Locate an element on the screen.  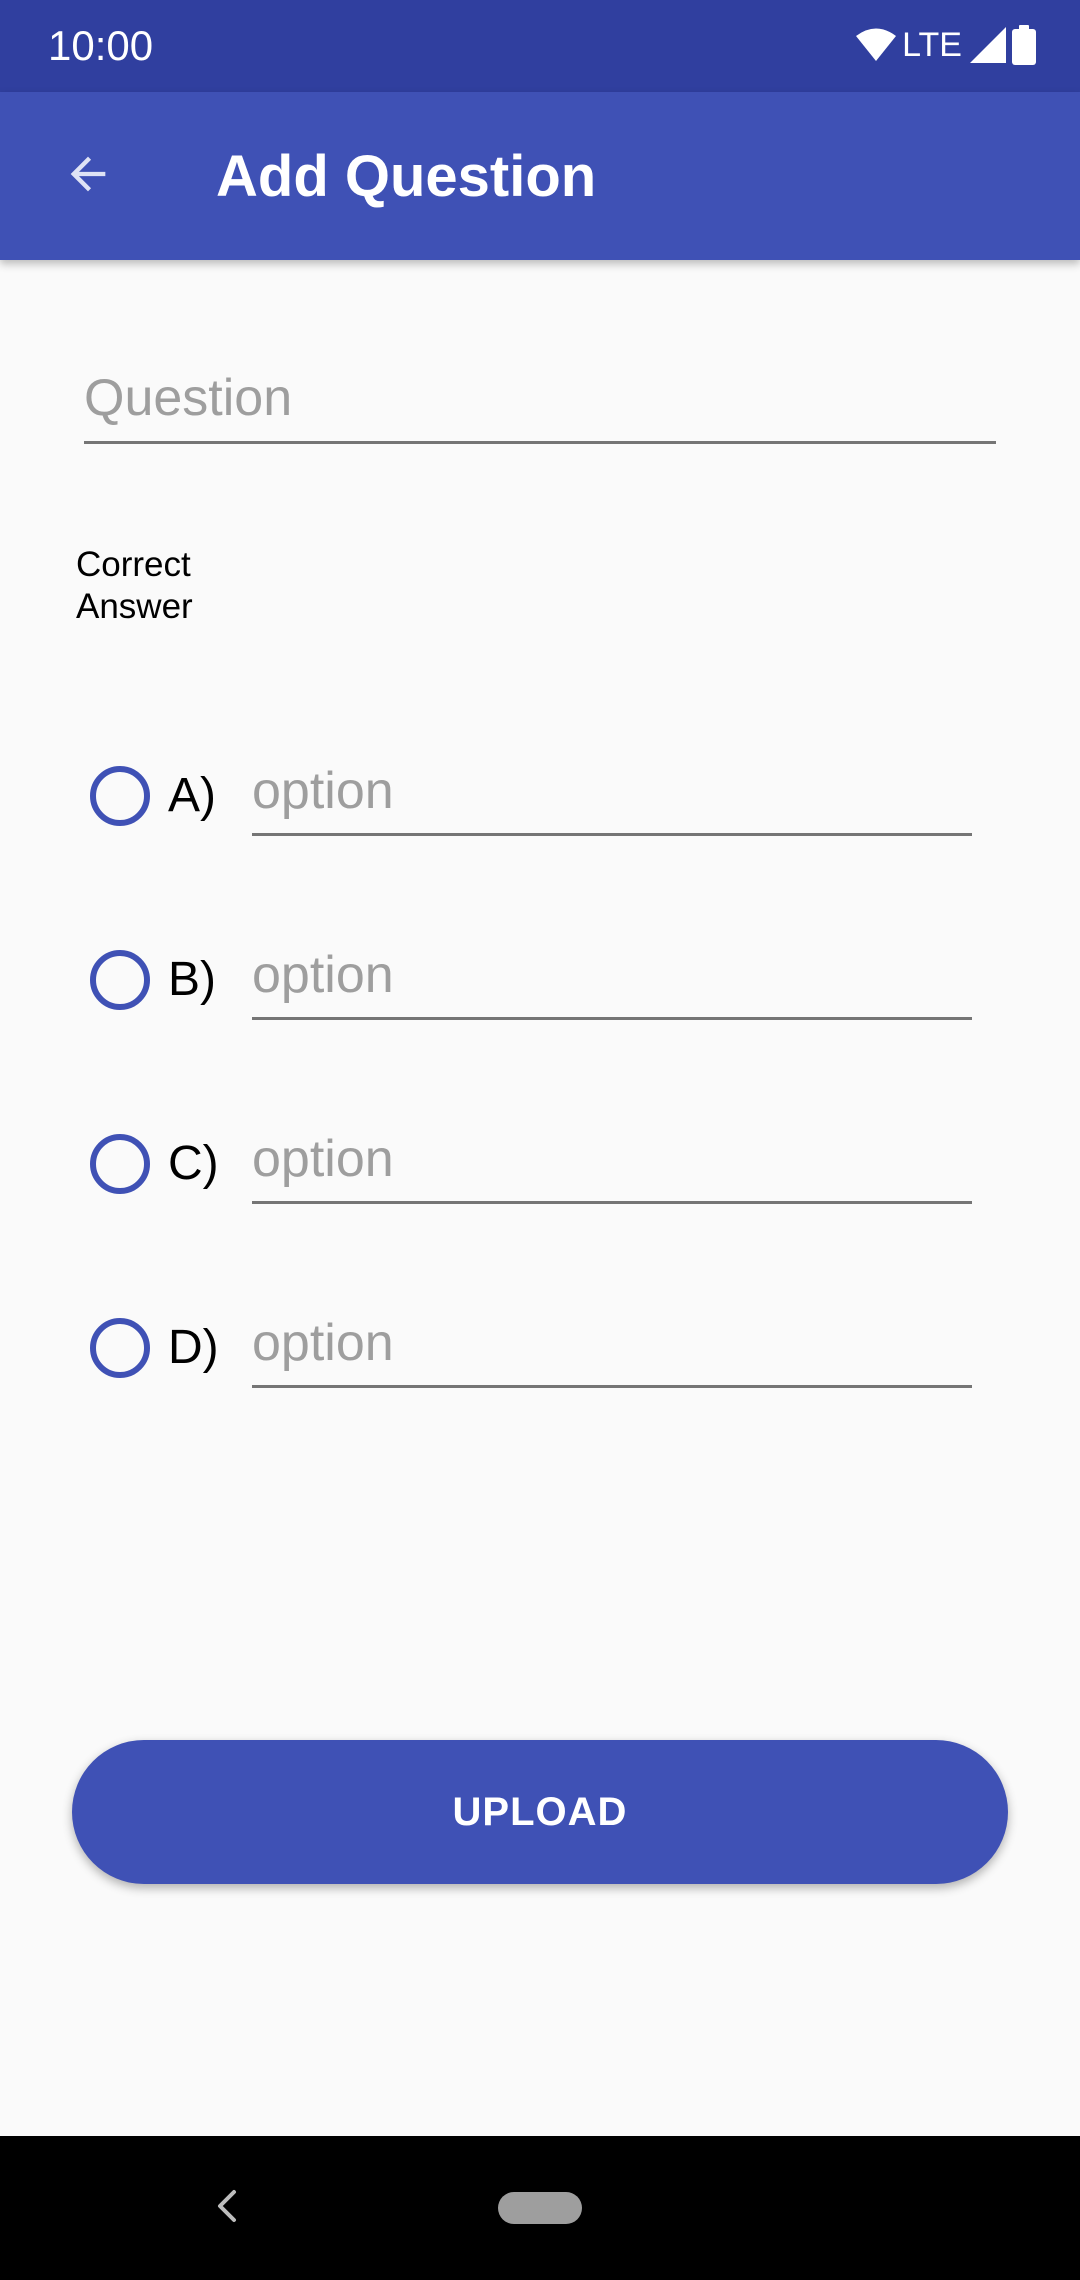
arrow-back-icon is located at coordinates (88, 176).